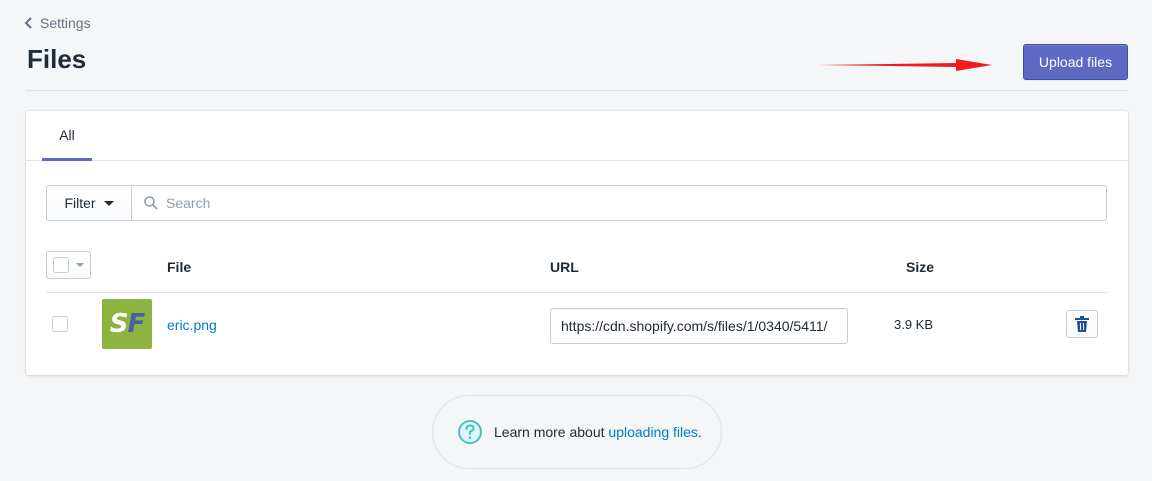  Describe the element at coordinates (179, 267) in the screenshot. I see `column-header-file: File` at that location.